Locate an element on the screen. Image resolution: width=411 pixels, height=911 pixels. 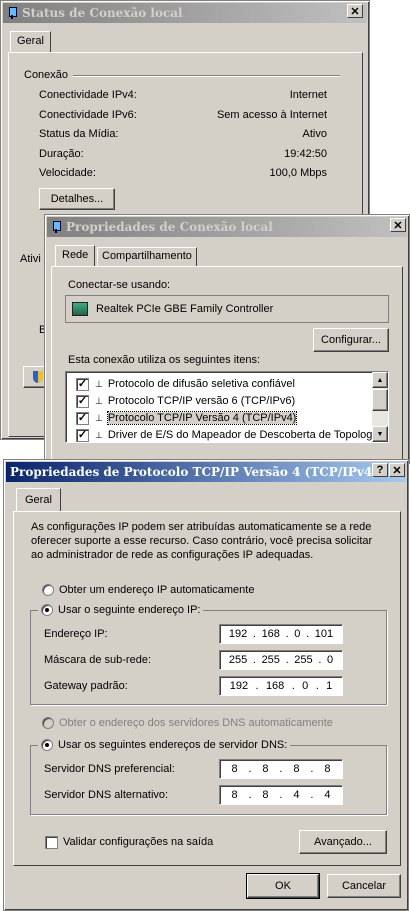
ip-address-field: 192. 168. 0. 101 is located at coordinates (281, 634).